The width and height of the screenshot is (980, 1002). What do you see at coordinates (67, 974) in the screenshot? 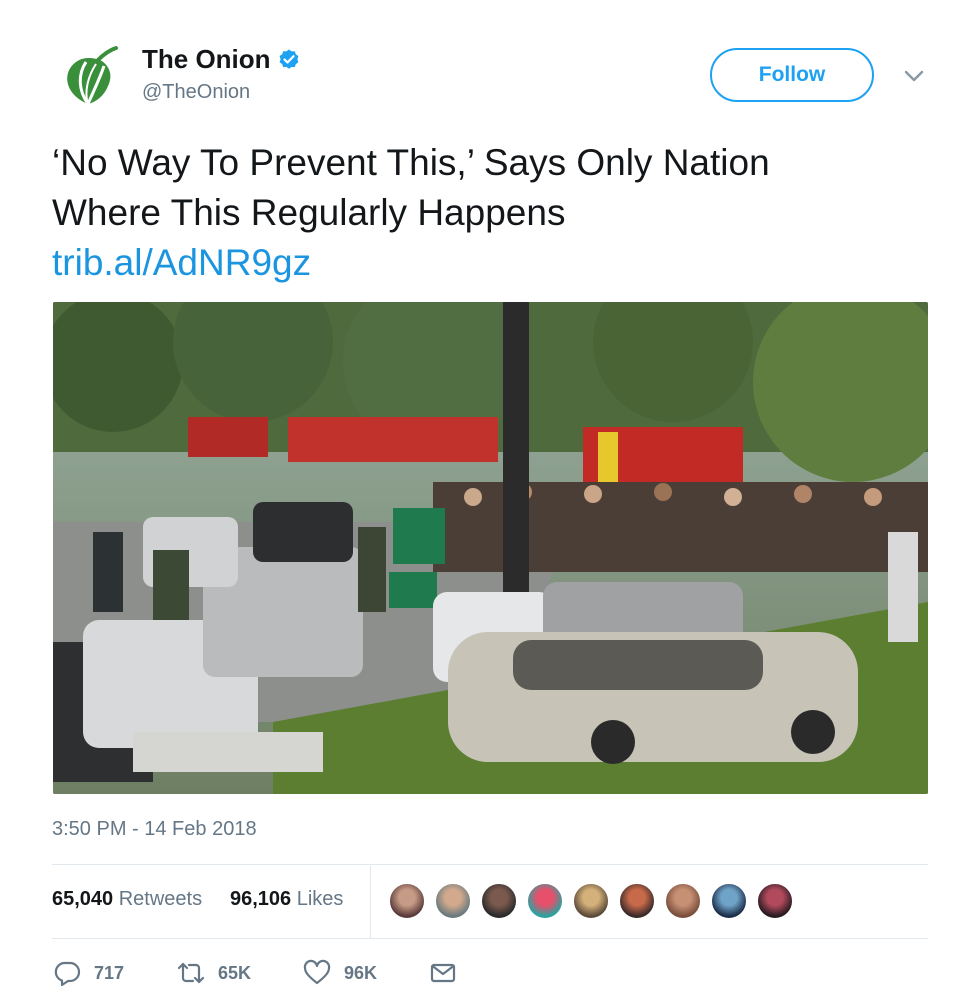
I see `reply-icon` at bounding box center [67, 974].